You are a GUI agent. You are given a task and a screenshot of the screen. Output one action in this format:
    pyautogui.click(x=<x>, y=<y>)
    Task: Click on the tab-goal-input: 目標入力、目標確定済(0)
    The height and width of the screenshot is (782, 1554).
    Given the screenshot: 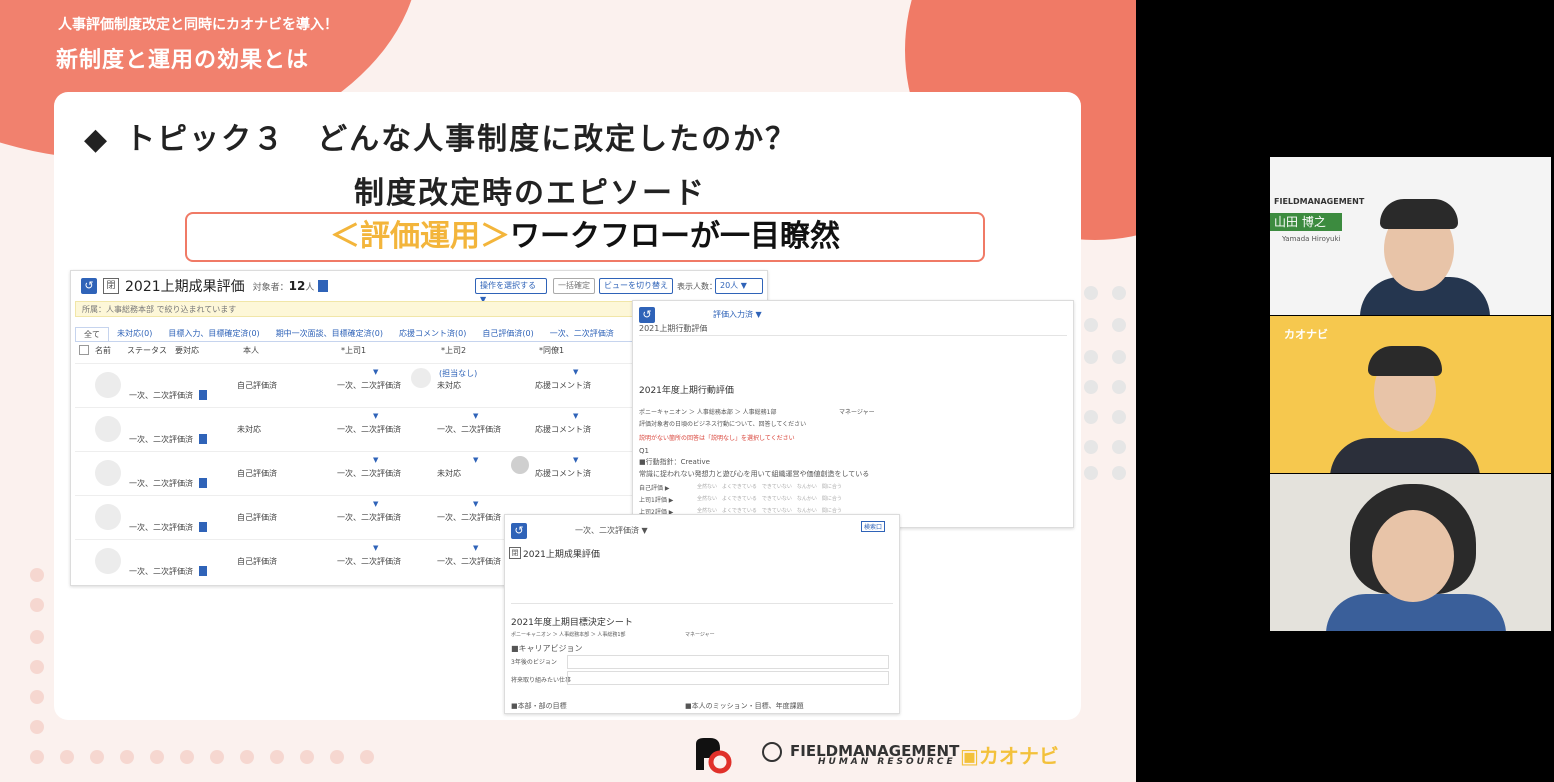 What is the action you would take?
    pyautogui.click(x=213, y=334)
    